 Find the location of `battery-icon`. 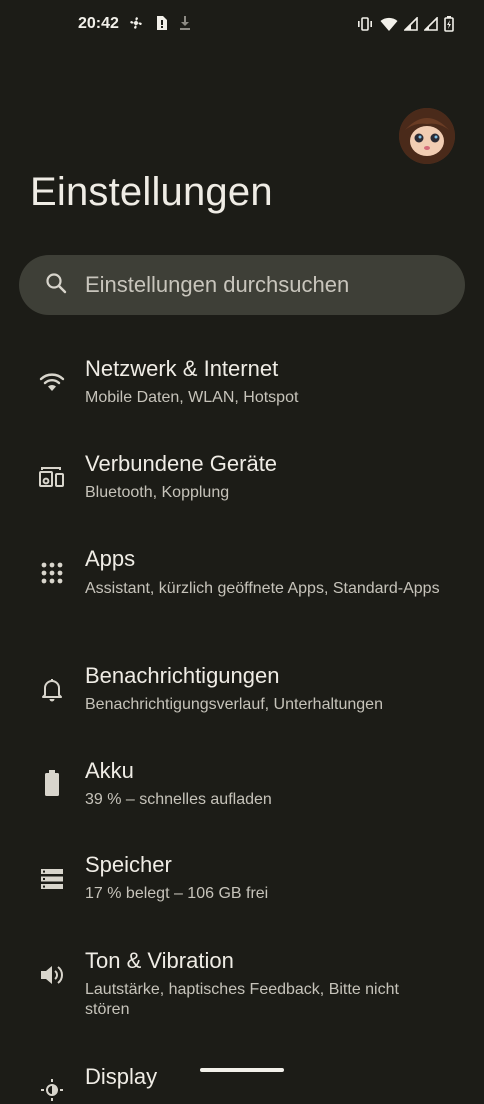

battery-icon is located at coordinates (52, 783).